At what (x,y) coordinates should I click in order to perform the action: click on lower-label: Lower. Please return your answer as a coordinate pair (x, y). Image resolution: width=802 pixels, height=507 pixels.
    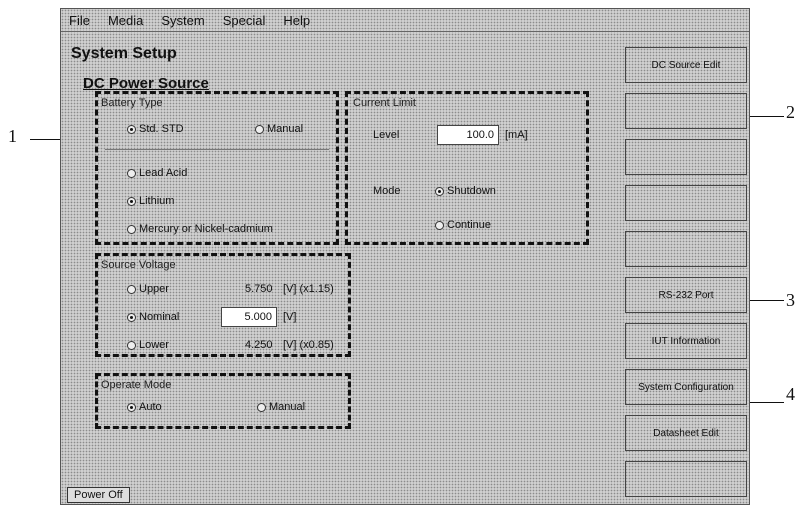
    Looking at the image, I should click on (154, 345).